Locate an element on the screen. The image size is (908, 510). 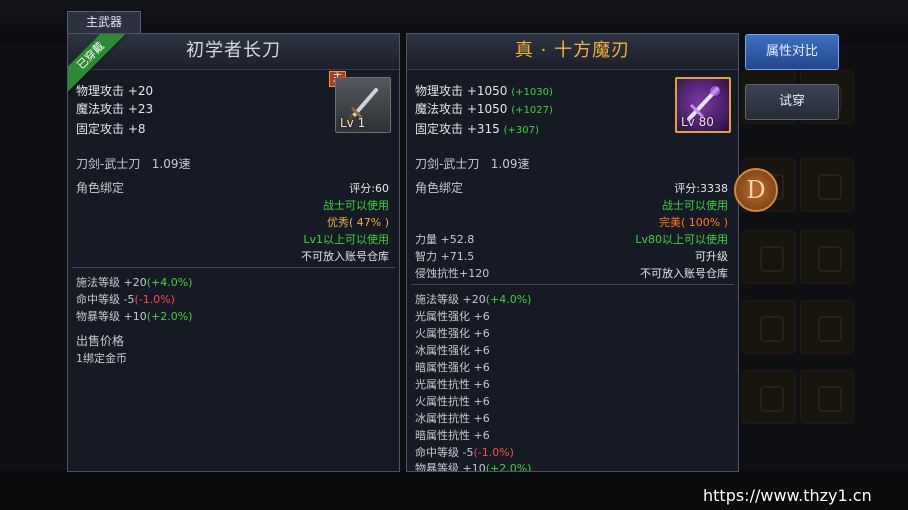
extra-stat-row: 暗属性强化 +6 is located at coordinates (452, 367).